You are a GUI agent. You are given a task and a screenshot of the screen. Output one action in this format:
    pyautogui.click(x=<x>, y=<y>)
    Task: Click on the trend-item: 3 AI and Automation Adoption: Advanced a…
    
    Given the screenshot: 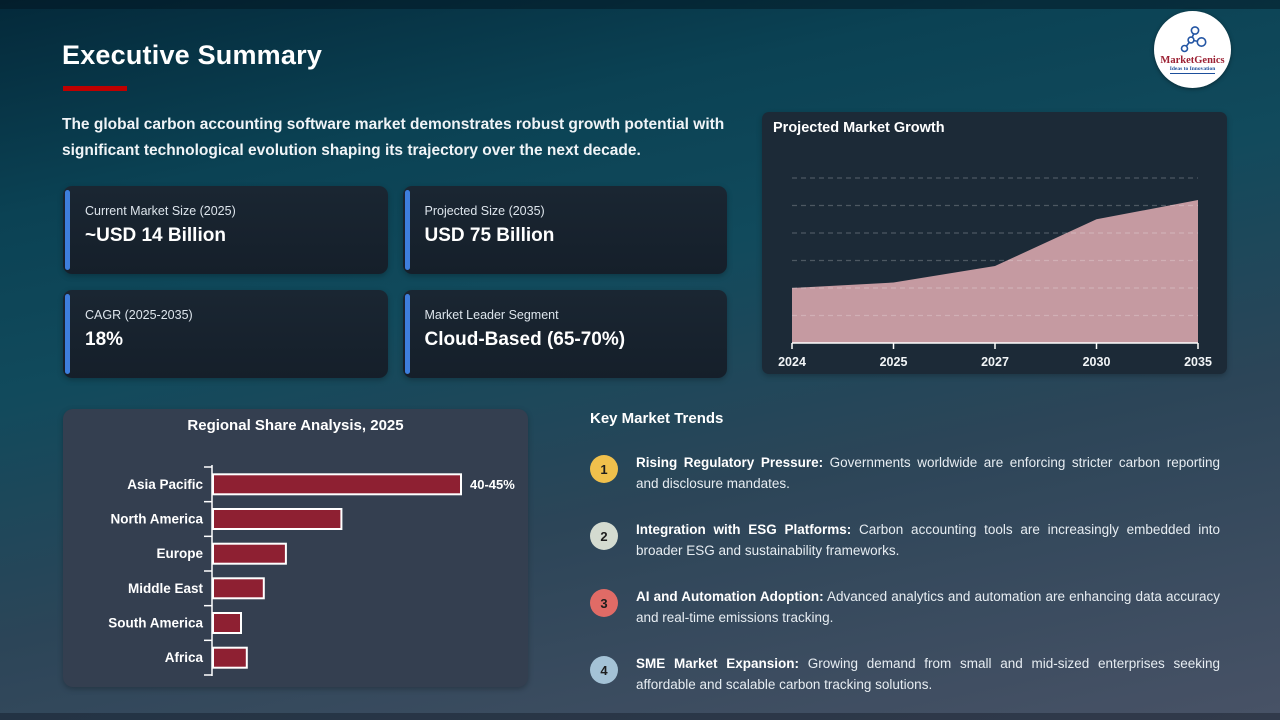 What is the action you would take?
    pyautogui.click(x=910, y=607)
    